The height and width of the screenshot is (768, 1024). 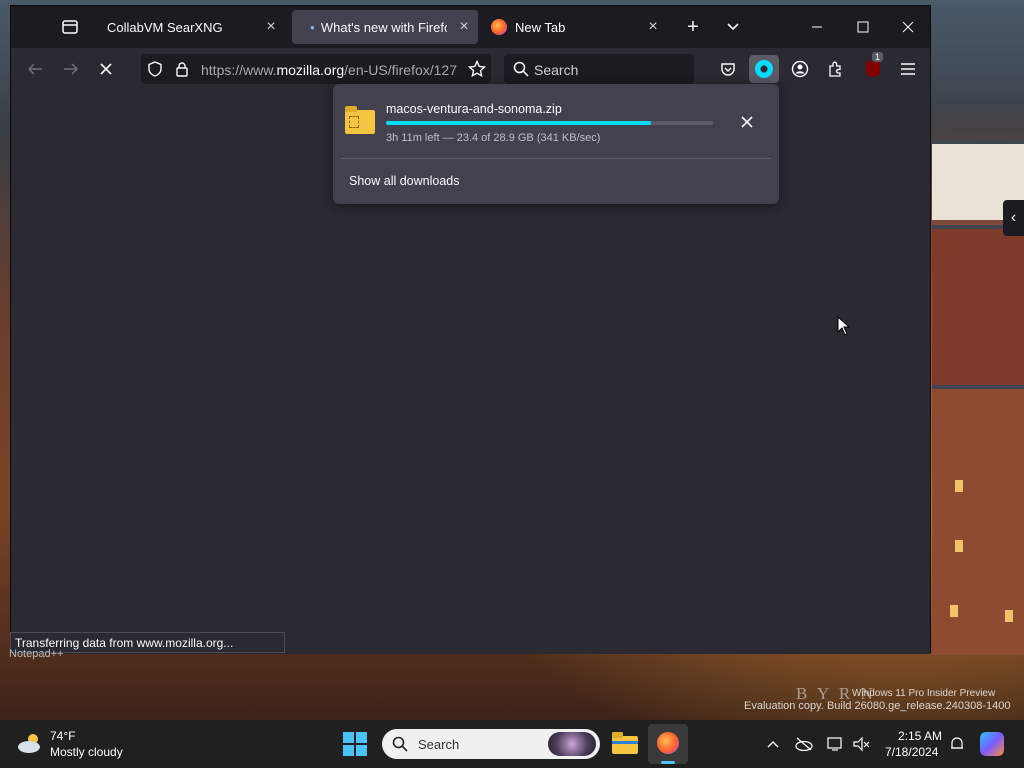 What do you see at coordinates (908, 69) in the screenshot?
I see `hamburger-menu-icon` at bounding box center [908, 69].